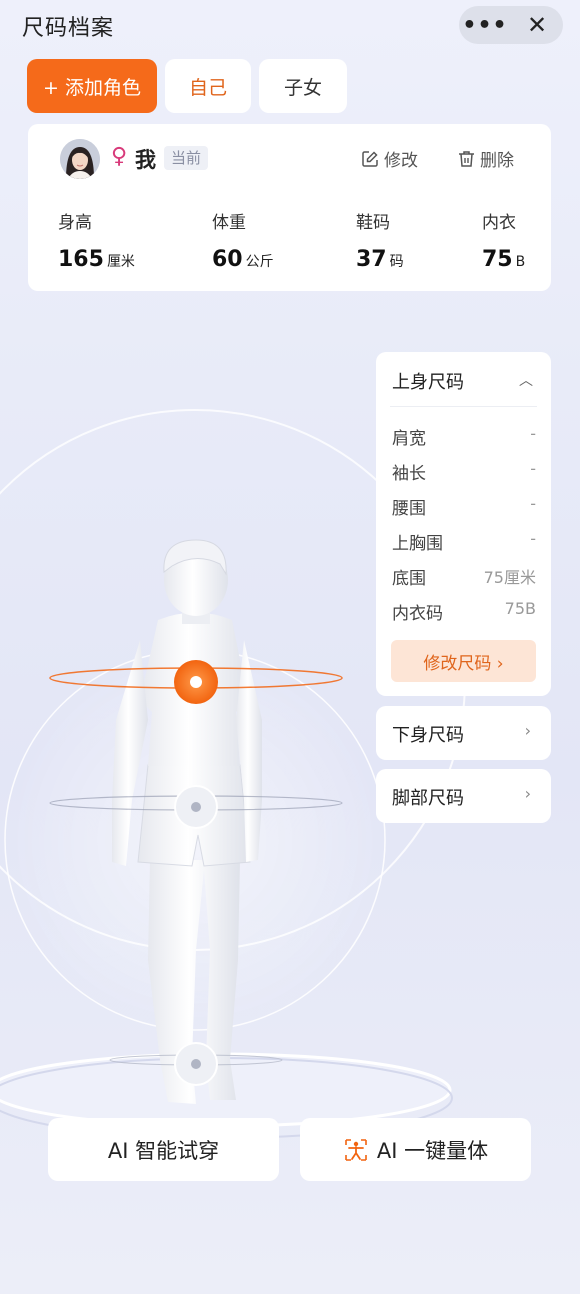 The height and width of the screenshot is (1294, 580). Describe the element at coordinates (464, 471) in the screenshot. I see `measure-row: 袖长 -` at that location.